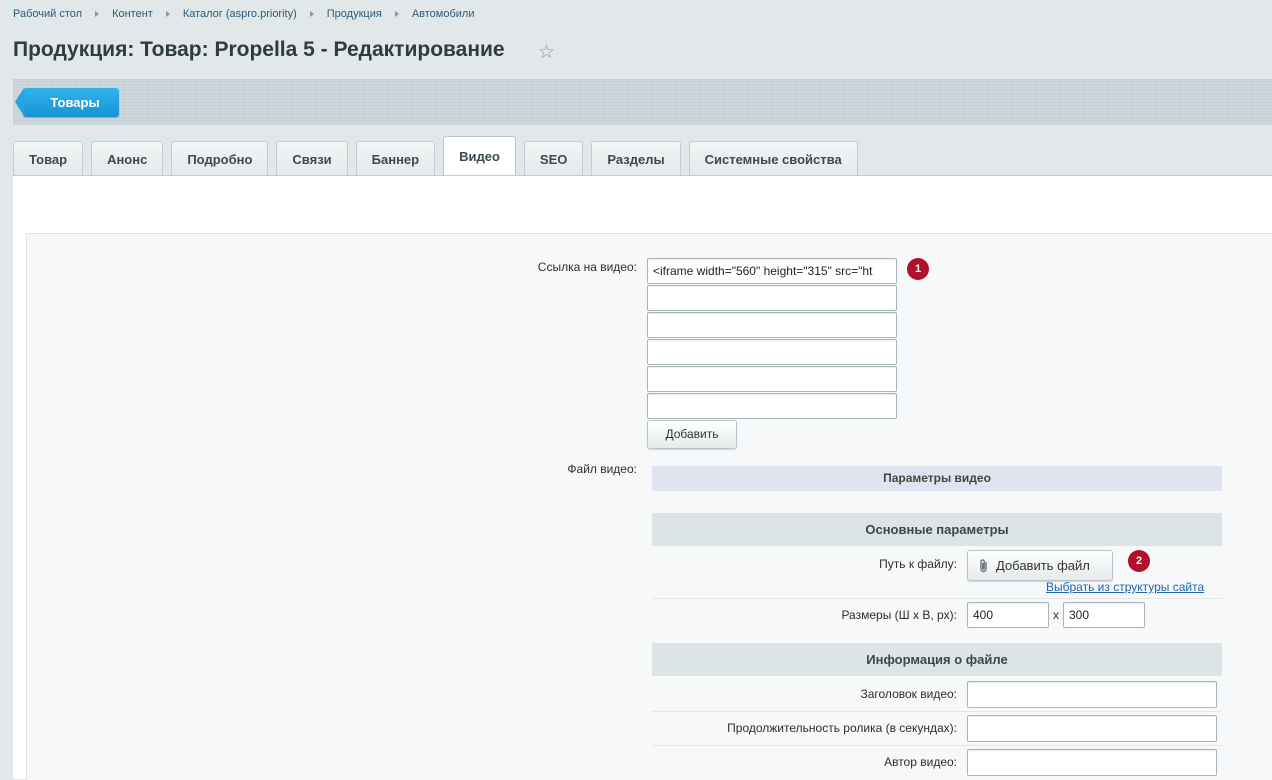 This screenshot has height=780, width=1272. Describe the element at coordinates (920, 762) in the screenshot. I see `video-author-label: Автор видео:` at that location.